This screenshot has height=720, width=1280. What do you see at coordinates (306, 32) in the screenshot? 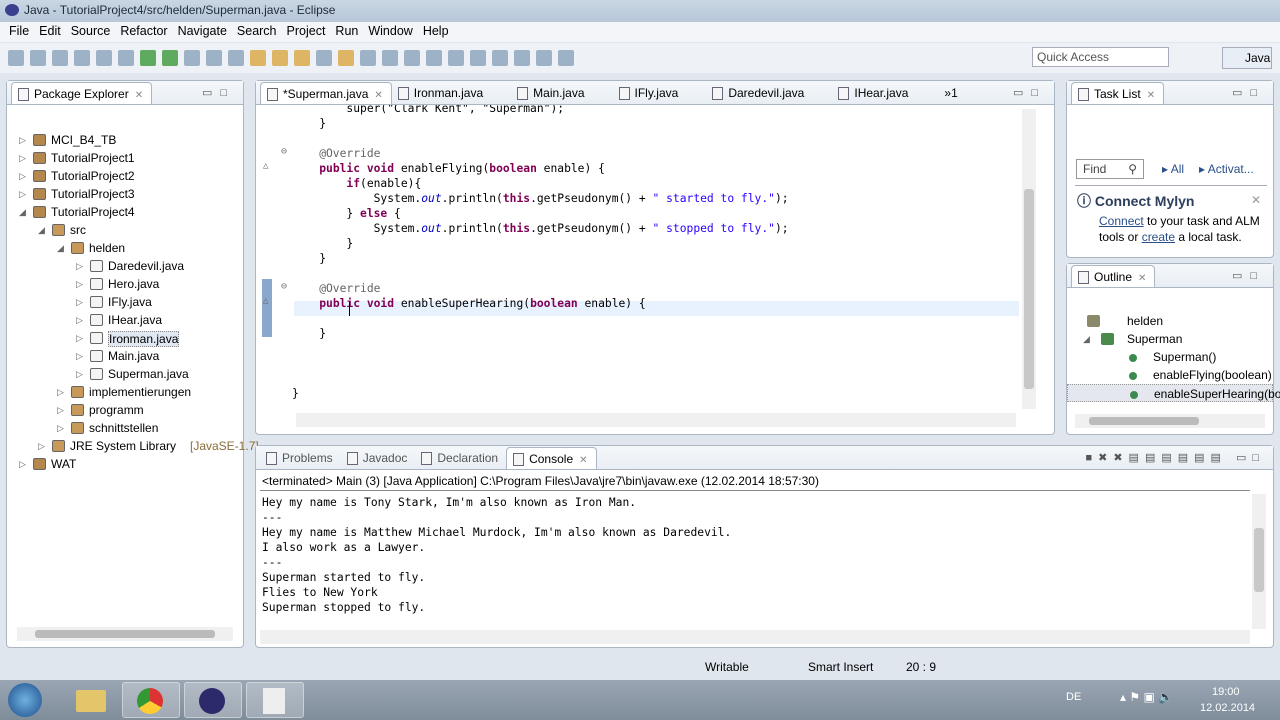
I see `menu-project: Project` at bounding box center [306, 32].